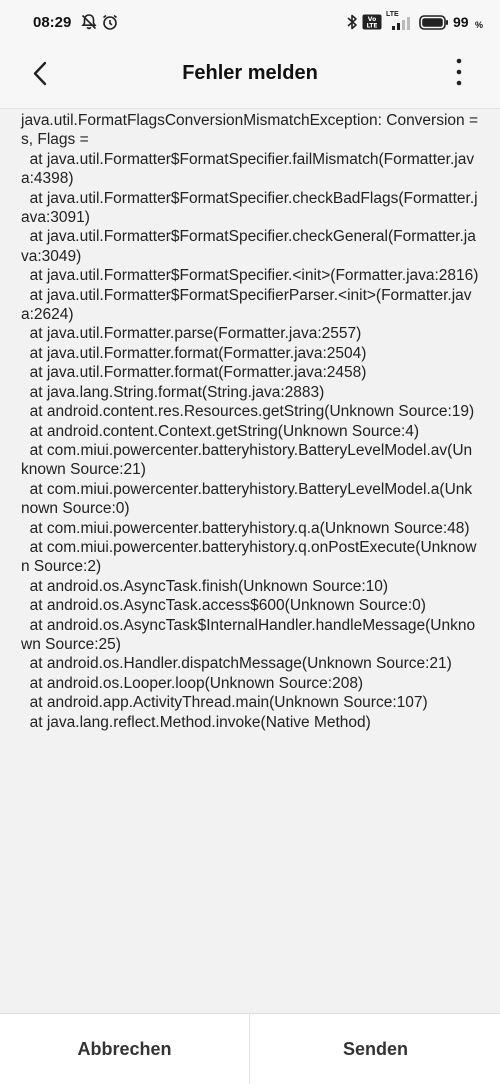  Describe the element at coordinates (250, 23) in the screenshot. I see `status-bar: 08:29 Vo LTE LTE 99 %` at that location.